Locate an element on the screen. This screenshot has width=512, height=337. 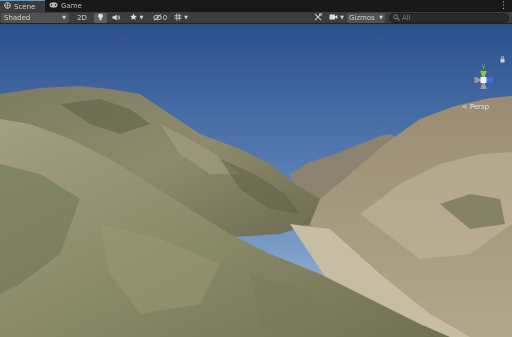
tools-button is located at coordinates (317, 18).